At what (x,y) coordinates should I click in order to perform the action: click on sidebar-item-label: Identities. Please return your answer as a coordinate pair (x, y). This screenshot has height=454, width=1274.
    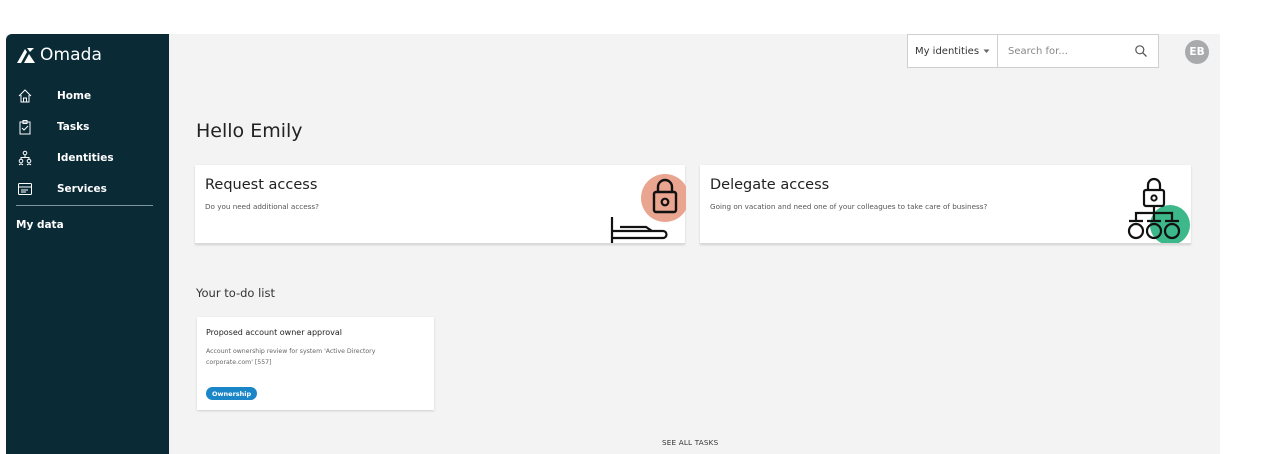
    Looking at the image, I should click on (85, 157).